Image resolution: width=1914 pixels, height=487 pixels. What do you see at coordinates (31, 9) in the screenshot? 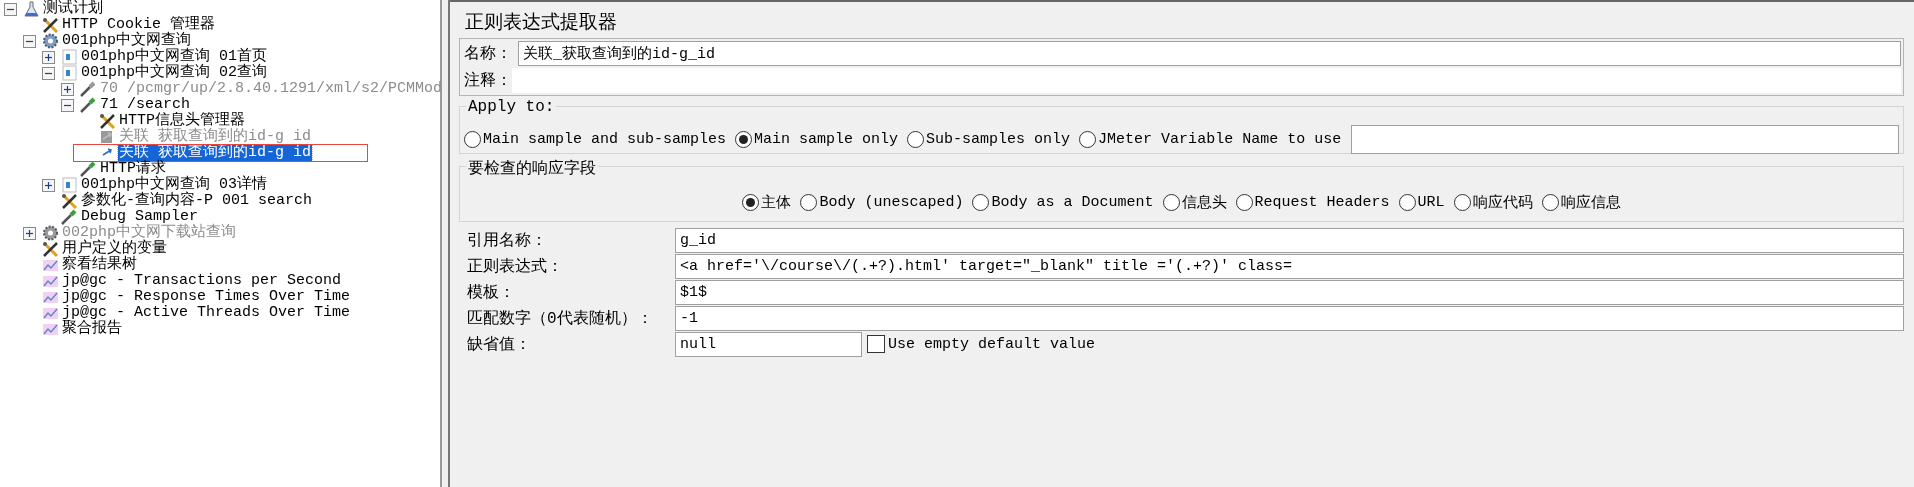
I see `flask-icon` at bounding box center [31, 9].